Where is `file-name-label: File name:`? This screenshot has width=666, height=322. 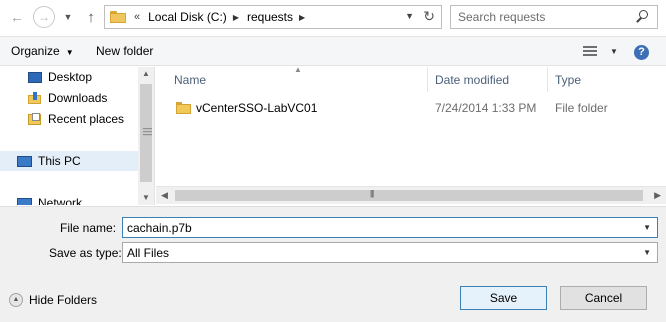 file-name-label: File name: is located at coordinates (88, 228).